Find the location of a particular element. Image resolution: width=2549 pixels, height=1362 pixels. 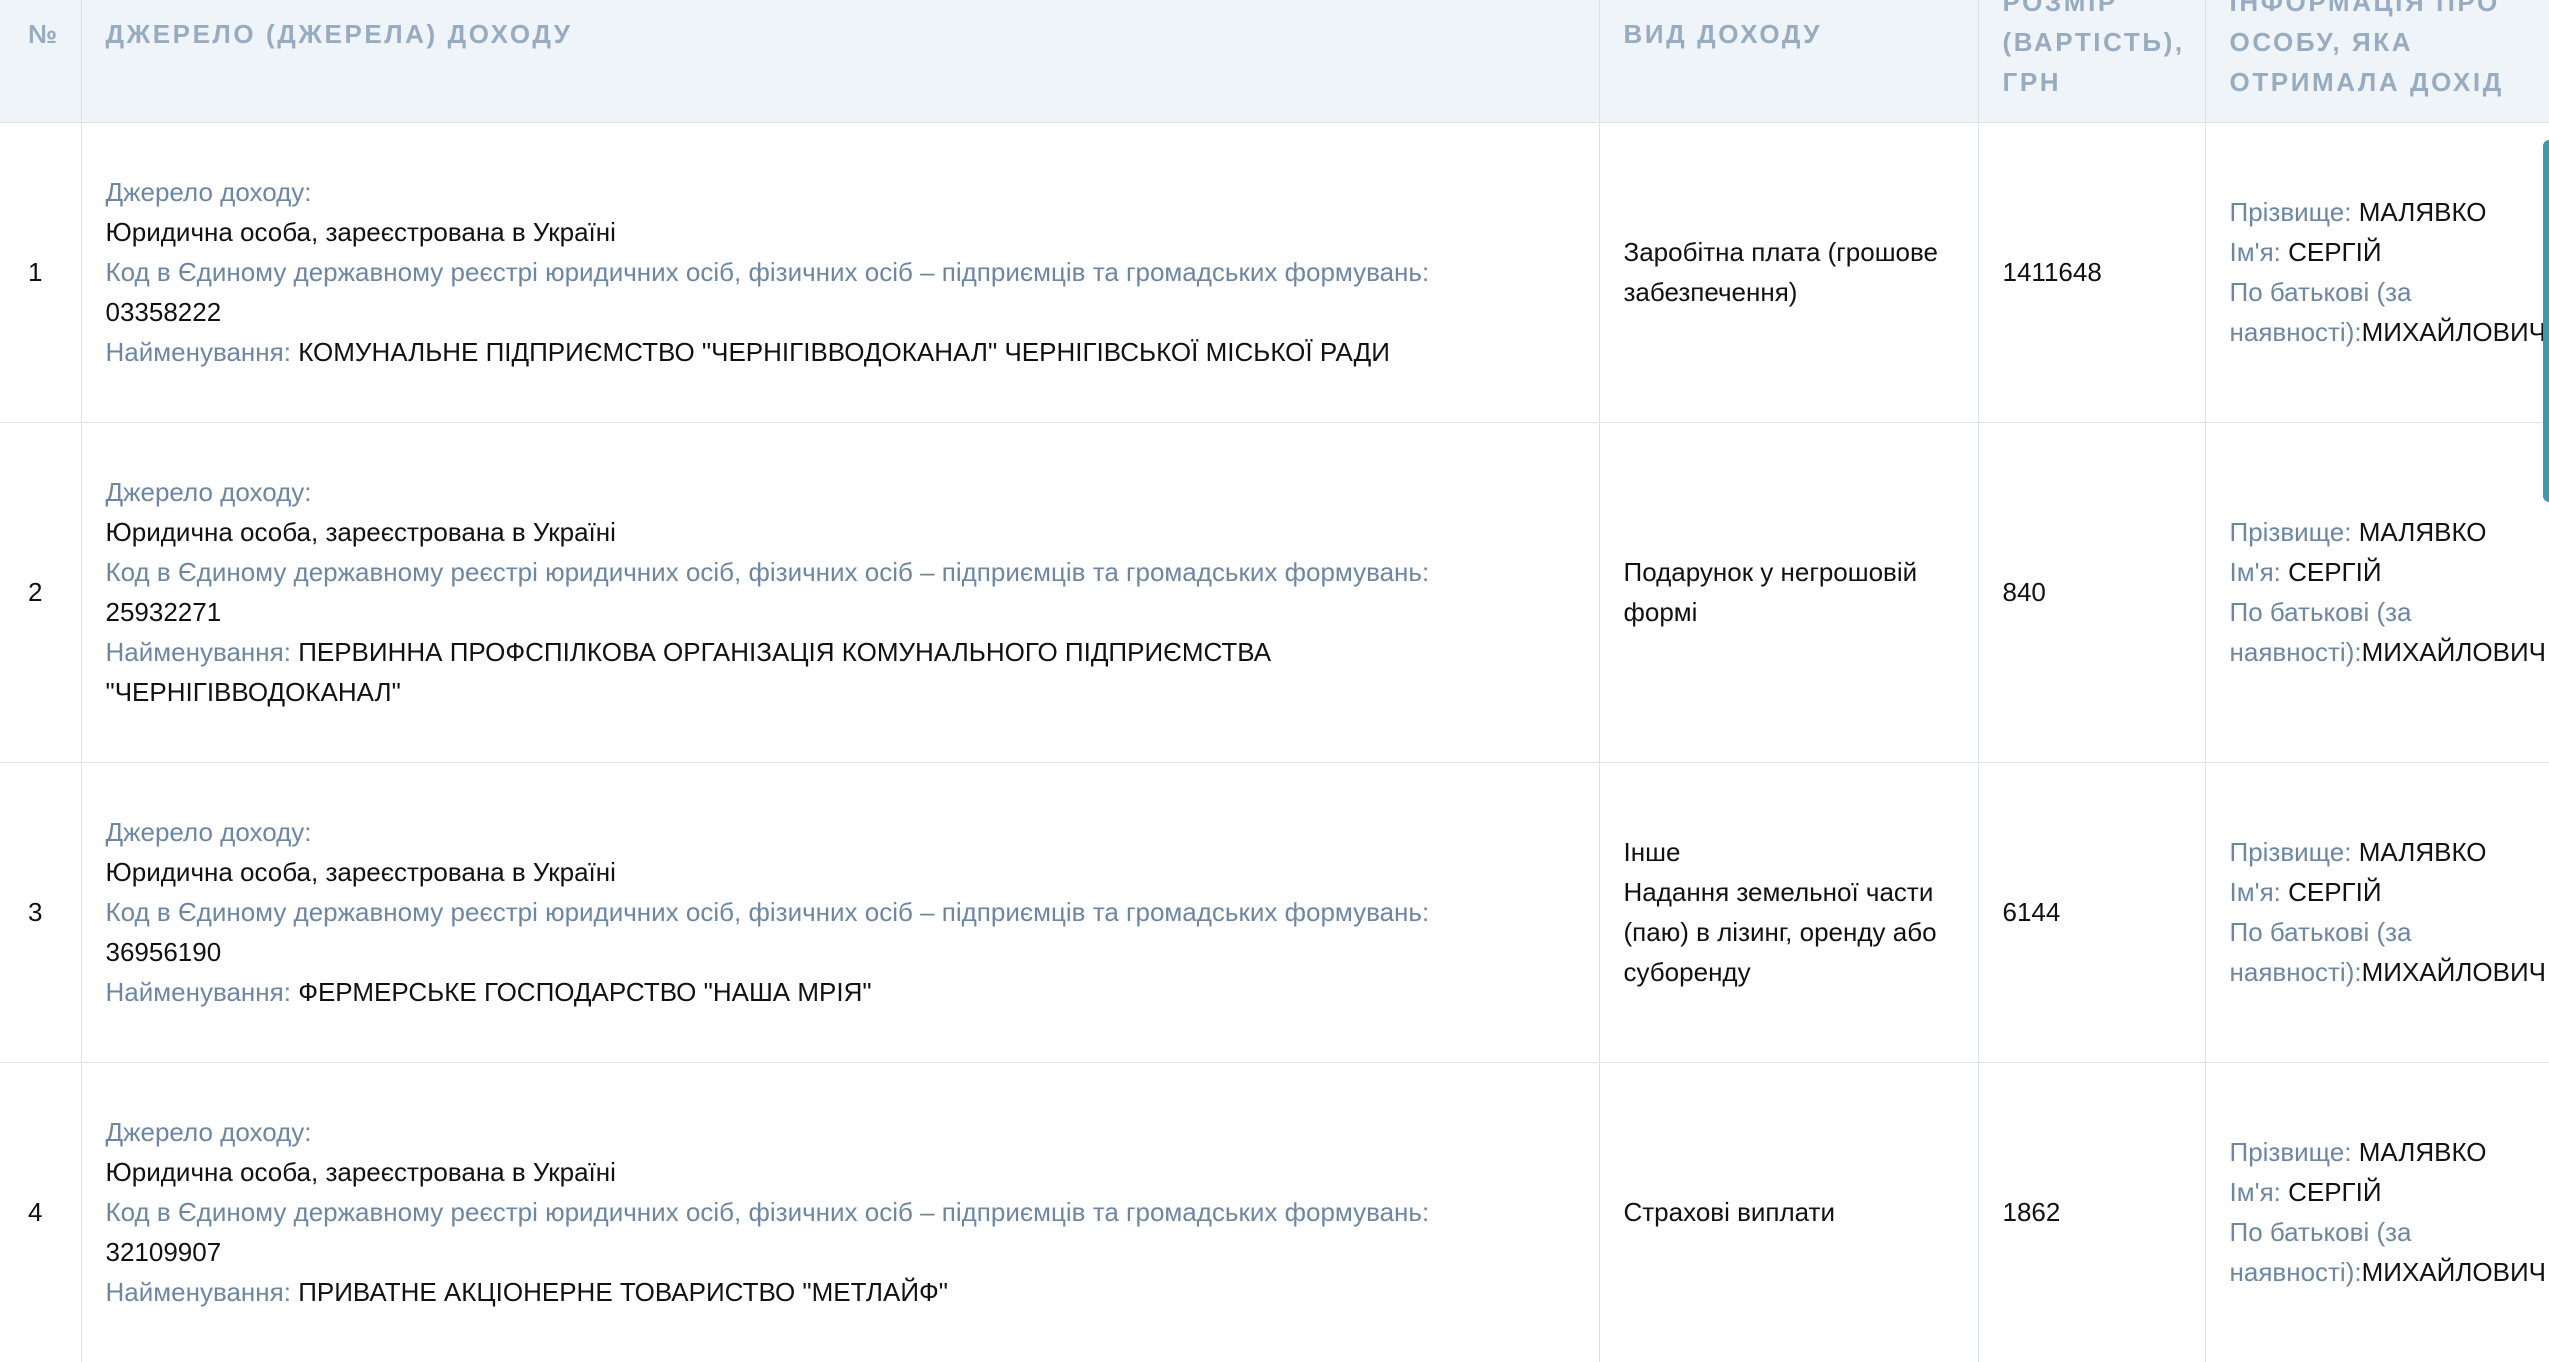

income-amount: 1411648 is located at coordinates (2052, 272).